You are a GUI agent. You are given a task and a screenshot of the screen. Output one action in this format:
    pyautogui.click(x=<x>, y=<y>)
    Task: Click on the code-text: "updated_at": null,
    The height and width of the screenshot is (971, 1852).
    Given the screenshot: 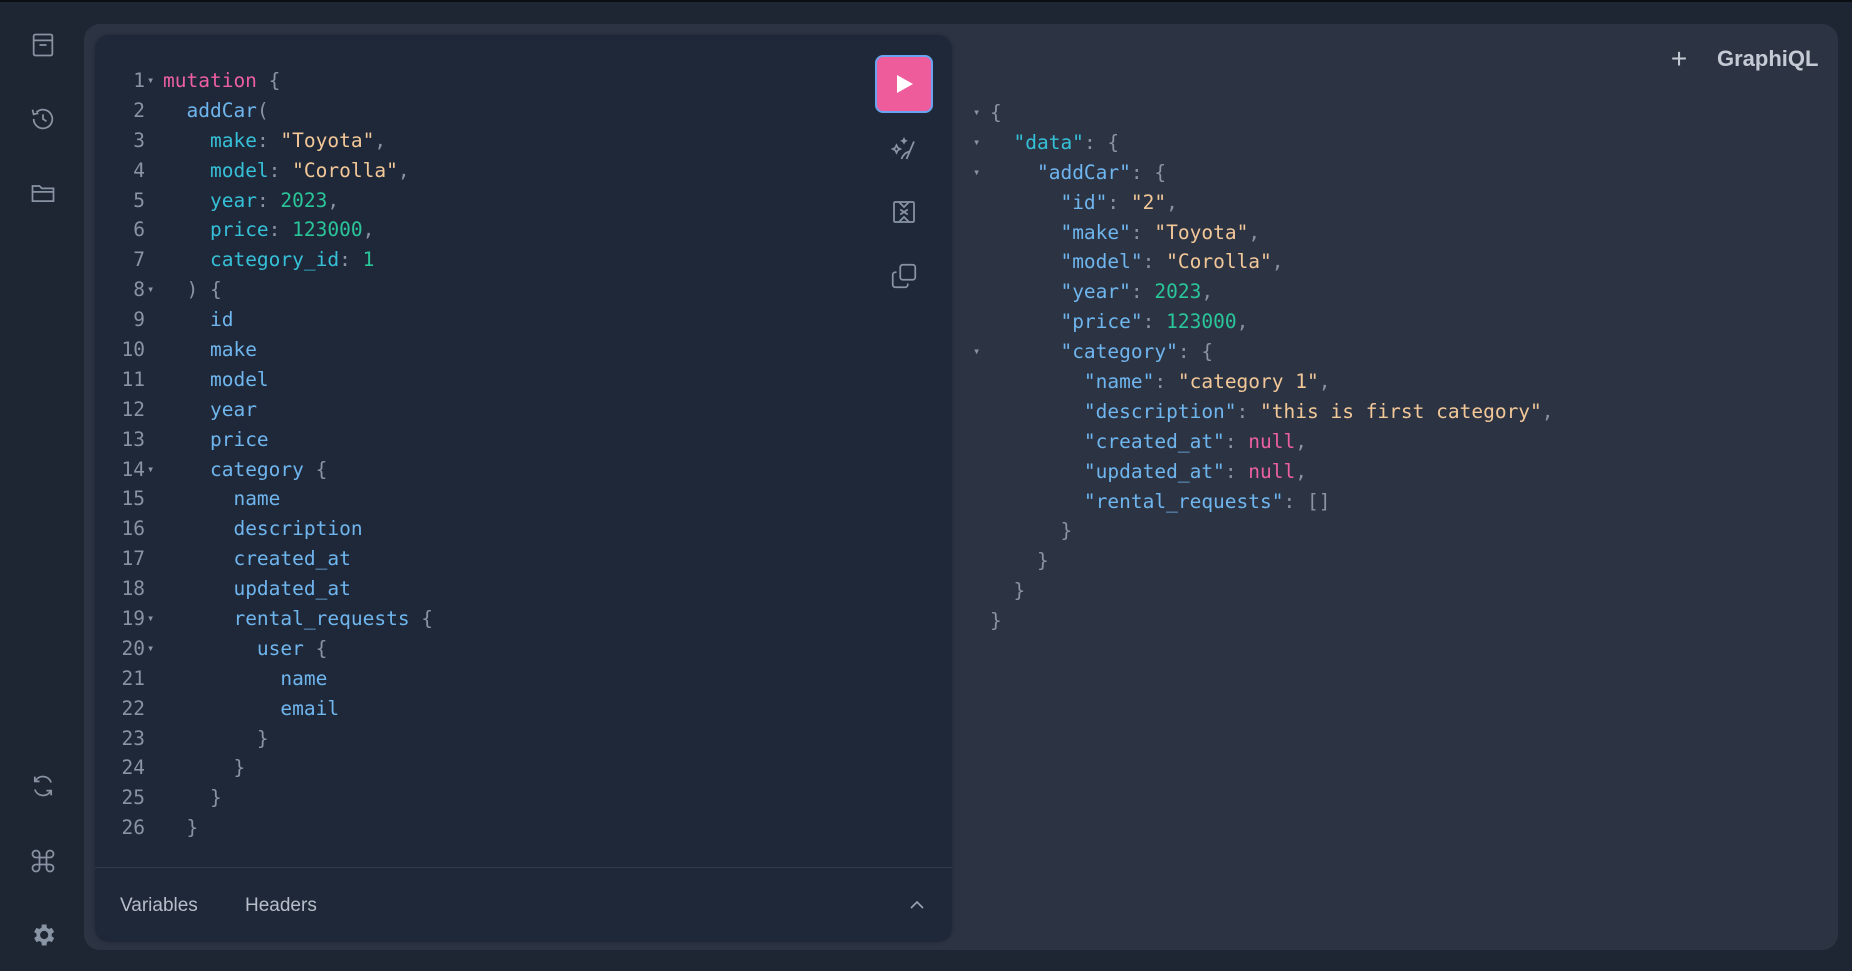 What is the action you would take?
    pyautogui.click(x=1148, y=472)
    